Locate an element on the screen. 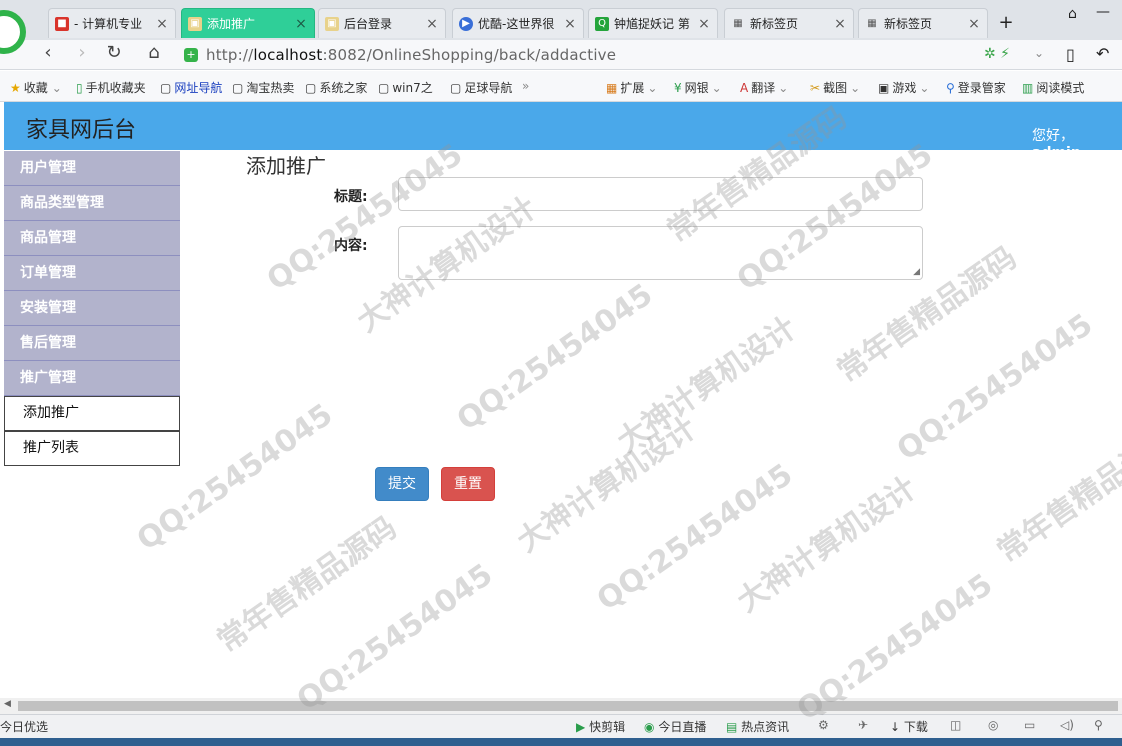  tab-4: ▶ 优酷-这世界很 × is located at coordinates (518, 23).